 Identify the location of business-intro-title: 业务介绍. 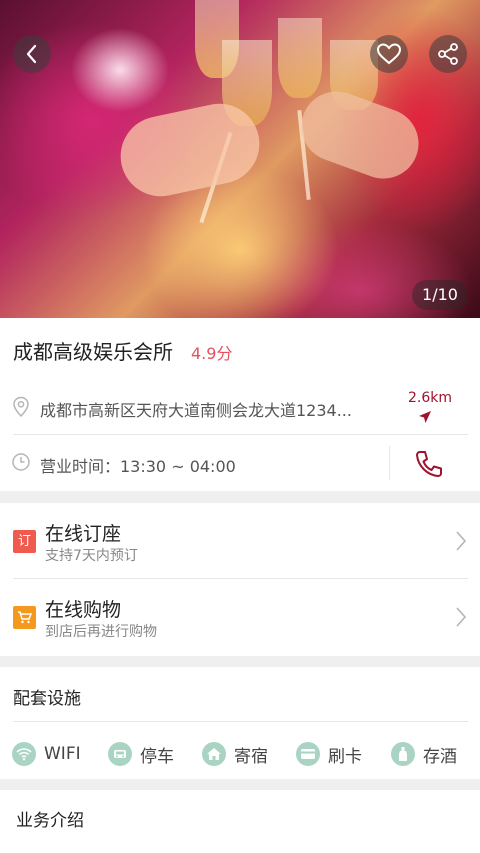
(50, 821).